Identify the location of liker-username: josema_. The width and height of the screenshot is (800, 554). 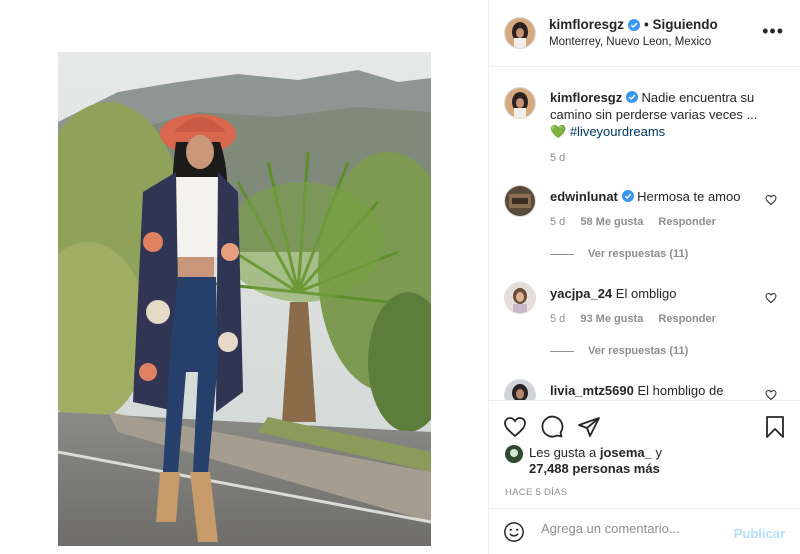
(626, 452).